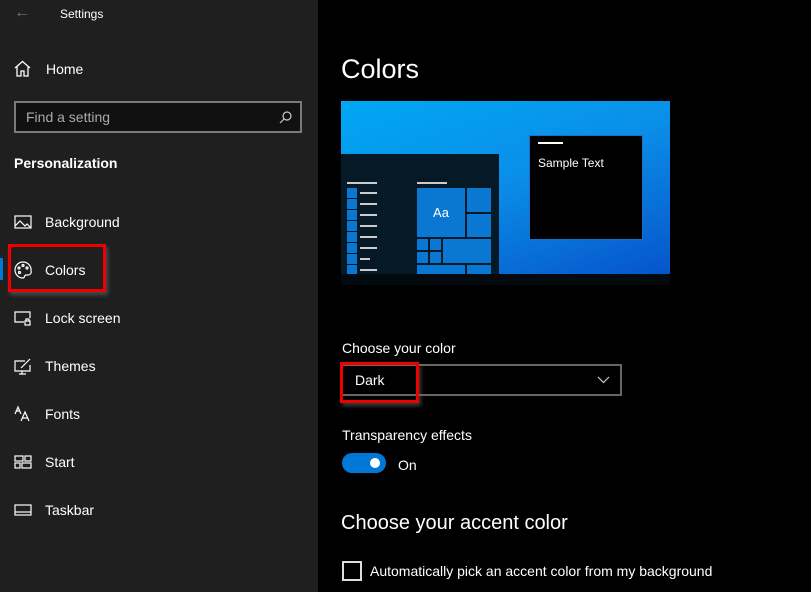  I want to click on sidebar-item-label: Colors, so click(65, 270).